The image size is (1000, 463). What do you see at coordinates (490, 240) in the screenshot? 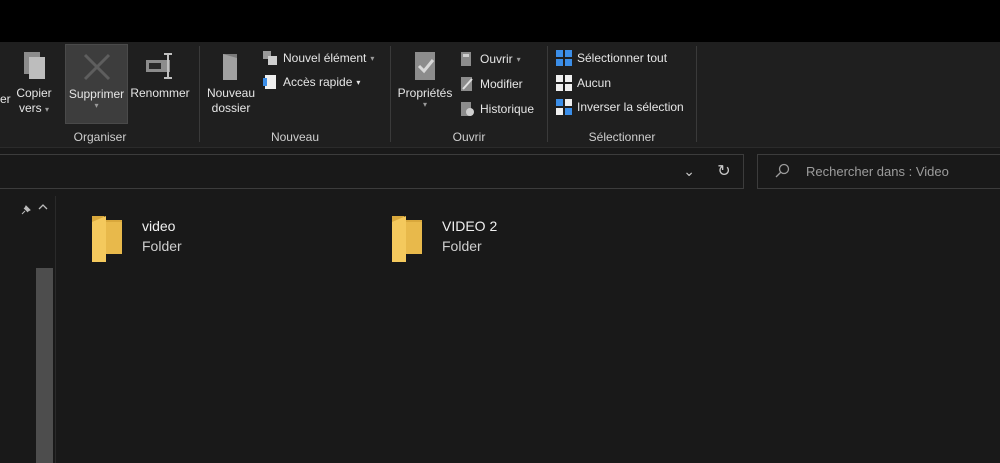
I see `folder-item: VIDEO 2 Folder` at bounding box center [490, 240].